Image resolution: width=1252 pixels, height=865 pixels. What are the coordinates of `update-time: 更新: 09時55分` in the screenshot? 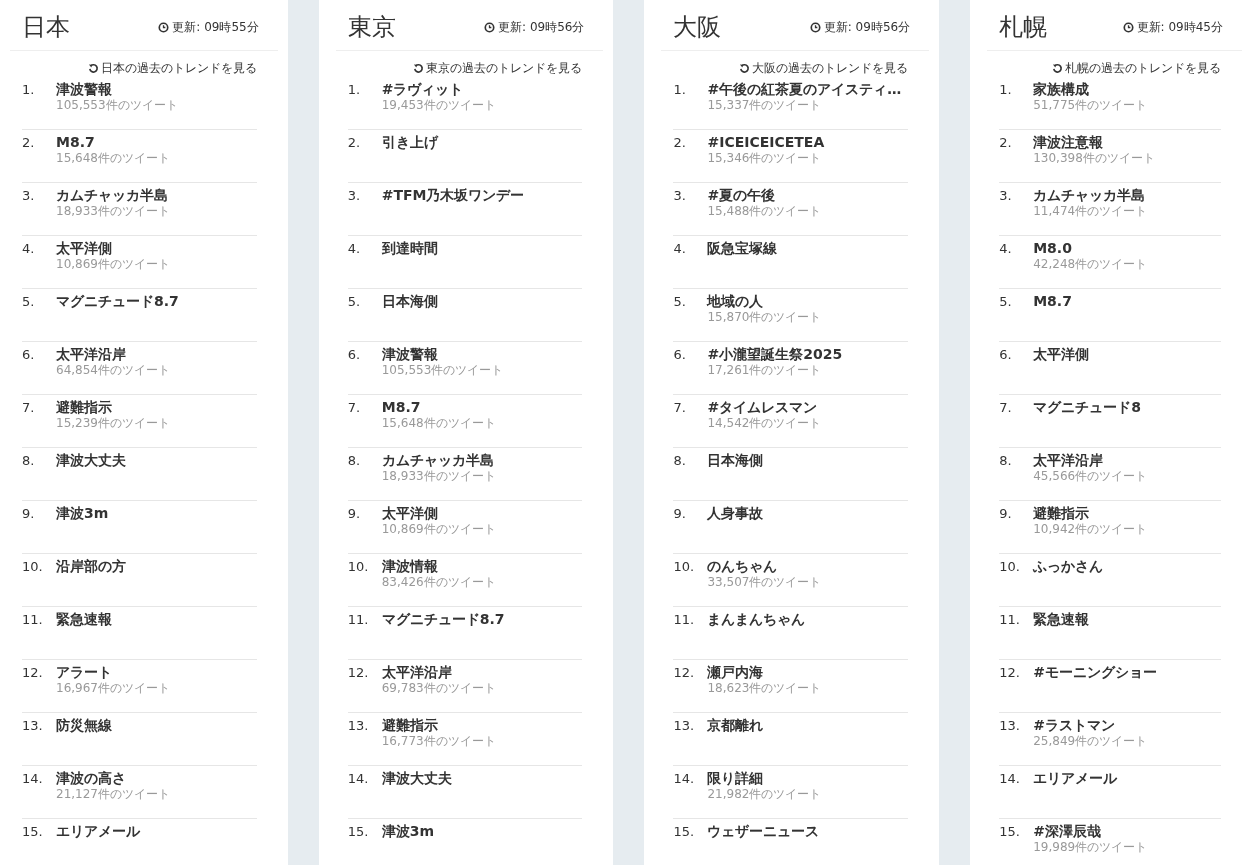 It's located at (215, 27).